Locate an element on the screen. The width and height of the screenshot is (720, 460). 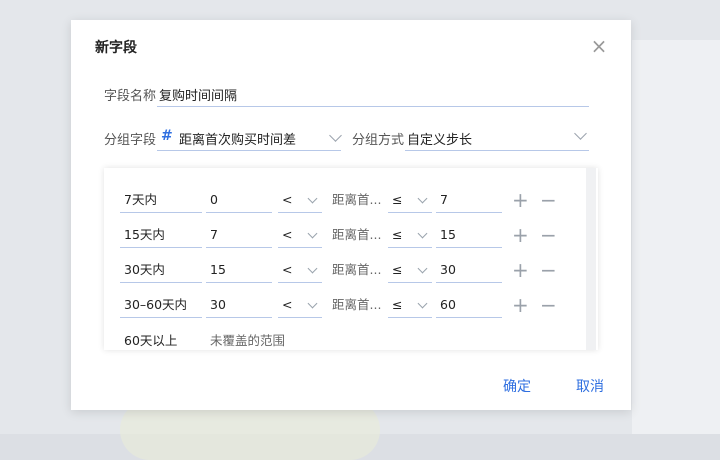
rule-max-input: 15 is located at coordinates (469, 236).